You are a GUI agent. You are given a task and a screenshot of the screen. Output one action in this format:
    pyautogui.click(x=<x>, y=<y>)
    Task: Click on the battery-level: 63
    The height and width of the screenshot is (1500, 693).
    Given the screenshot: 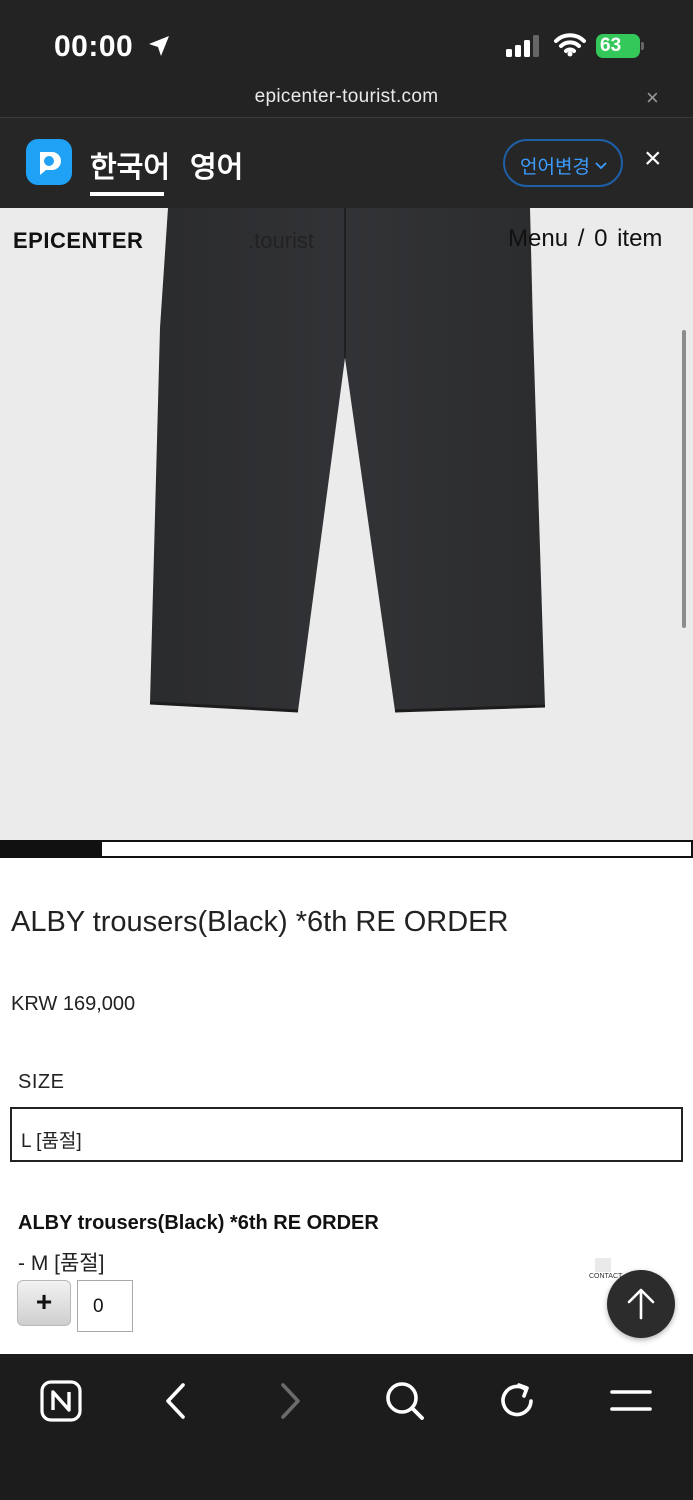 What is the action you would take?
    pyautogui.click(x=611, y=45)
    